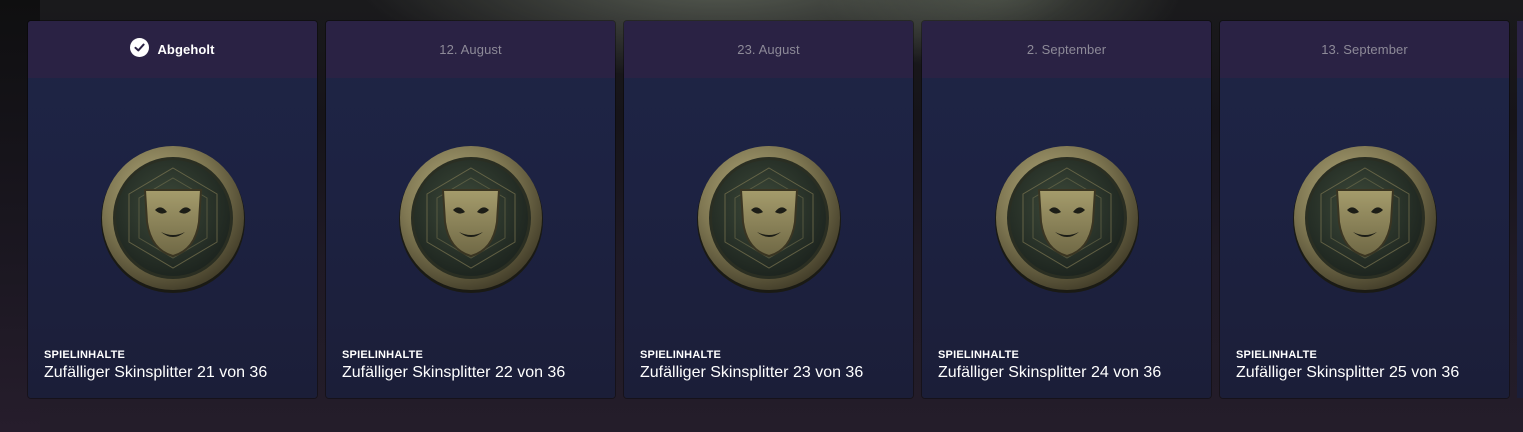  I want to click on card-status-header: 12. August, so click(470, 49).